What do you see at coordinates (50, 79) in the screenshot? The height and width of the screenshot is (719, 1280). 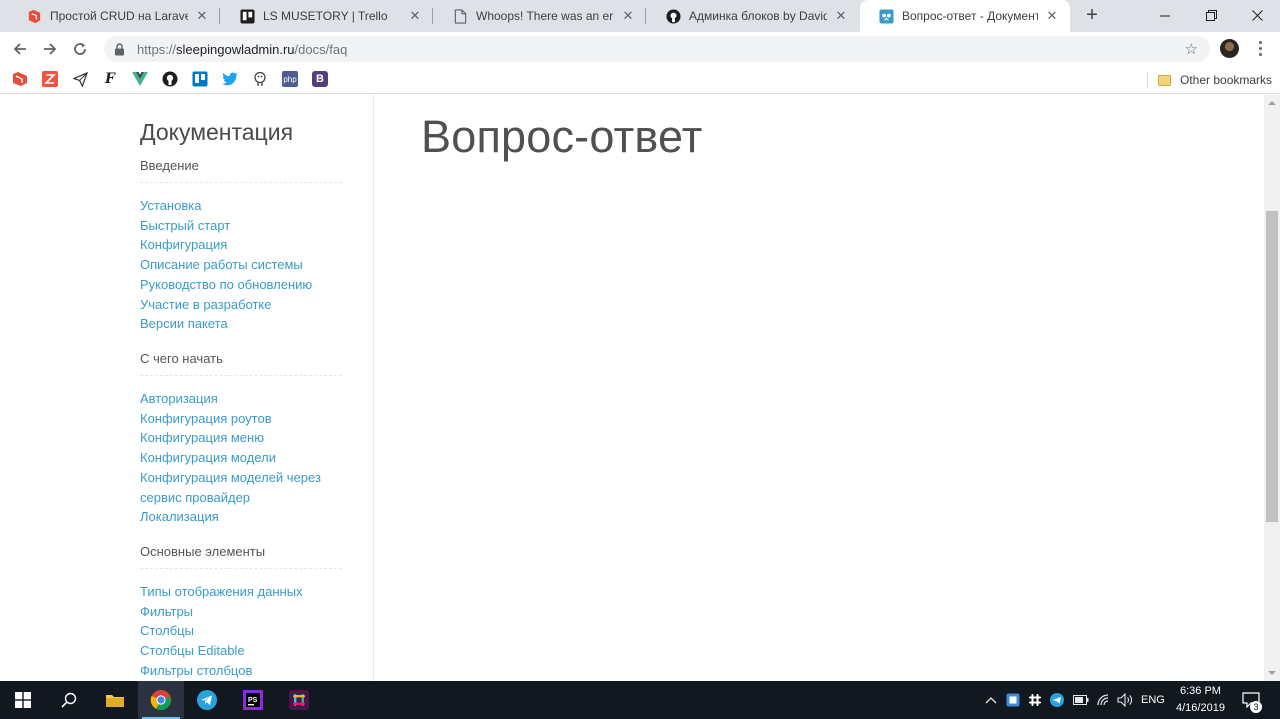 I see `laravel-alt-icon` at bounding box center [50, 79].